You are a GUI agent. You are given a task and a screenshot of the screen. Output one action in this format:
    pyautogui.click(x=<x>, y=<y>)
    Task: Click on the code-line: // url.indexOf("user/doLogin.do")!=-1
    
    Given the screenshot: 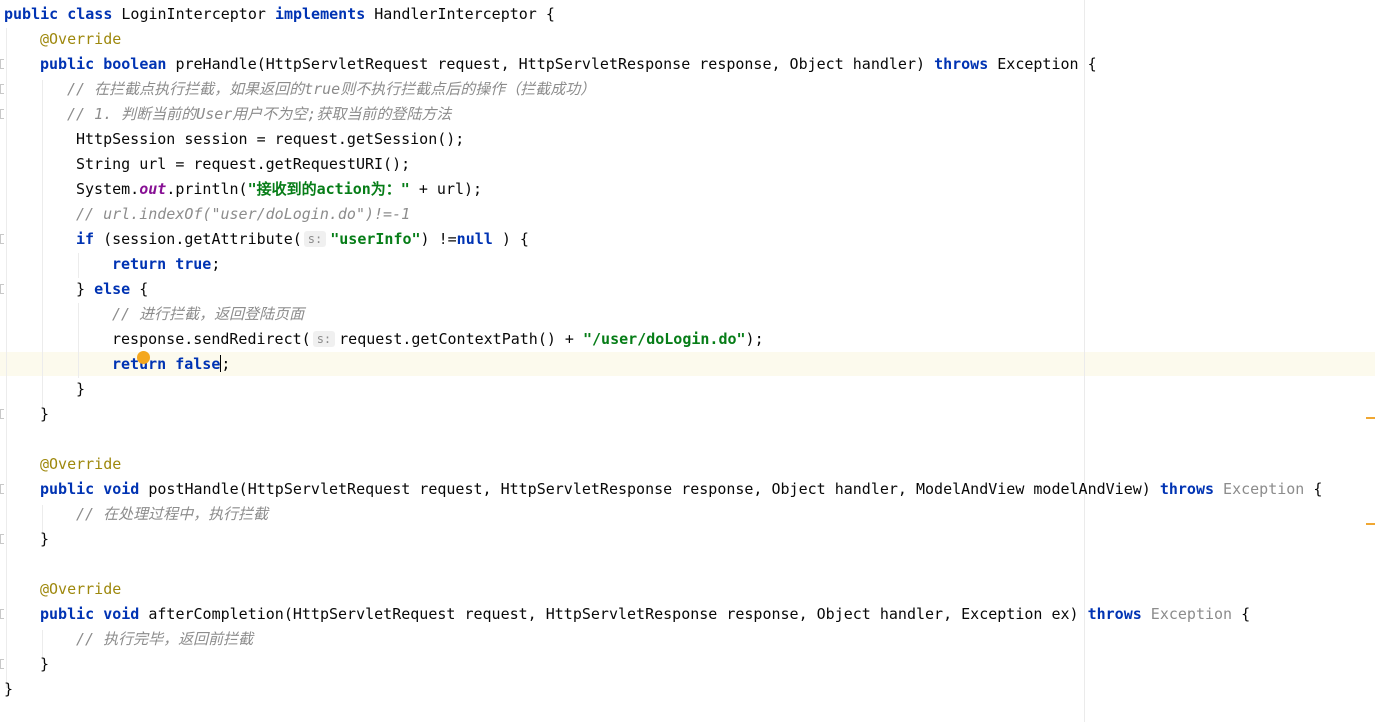 What is the action you would take?
    pyautogui.click(x=243, y=214)
    